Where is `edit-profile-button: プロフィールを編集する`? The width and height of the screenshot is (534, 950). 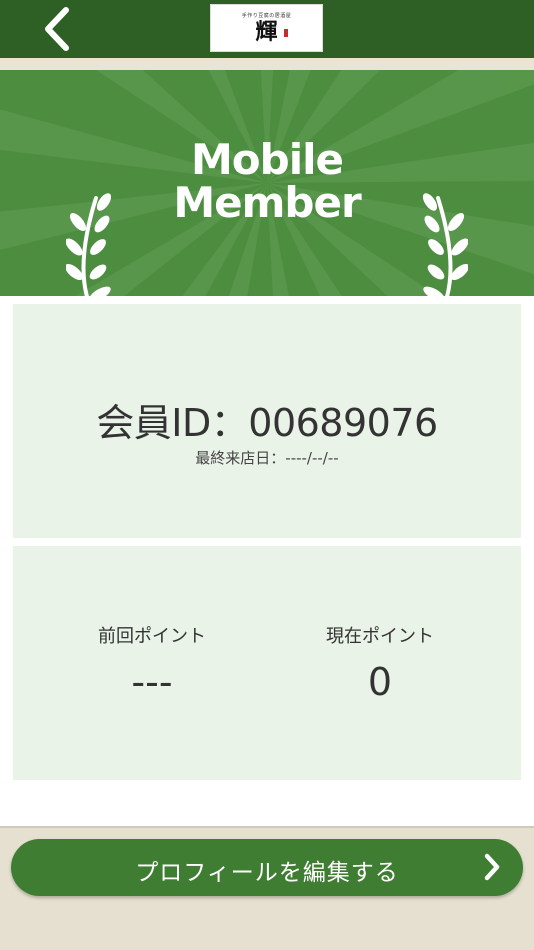 edit-profile-button: プロフィールを編集する is located at coordinates (267, 867).